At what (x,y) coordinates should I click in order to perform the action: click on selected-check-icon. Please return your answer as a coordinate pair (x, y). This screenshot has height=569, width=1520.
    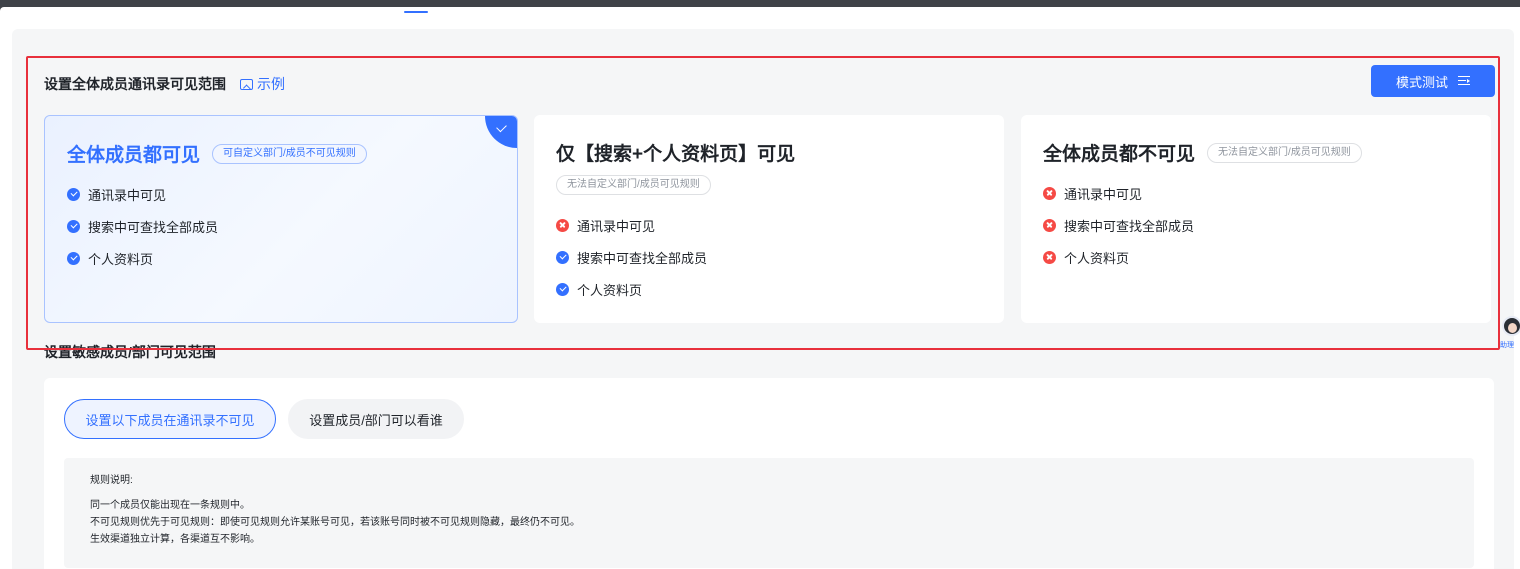
    Looking at the image, I should click on (501, 132).